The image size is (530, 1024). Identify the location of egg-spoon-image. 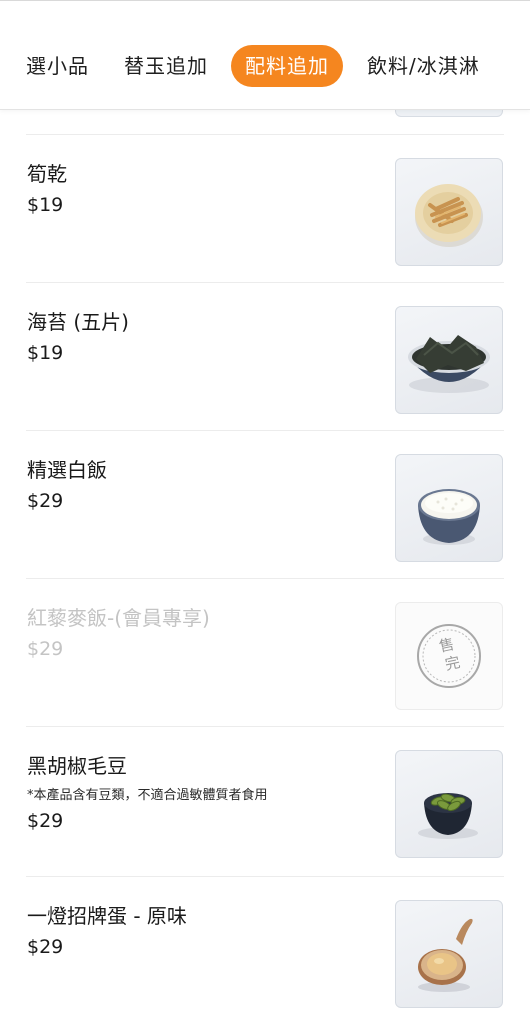
(449, 954).